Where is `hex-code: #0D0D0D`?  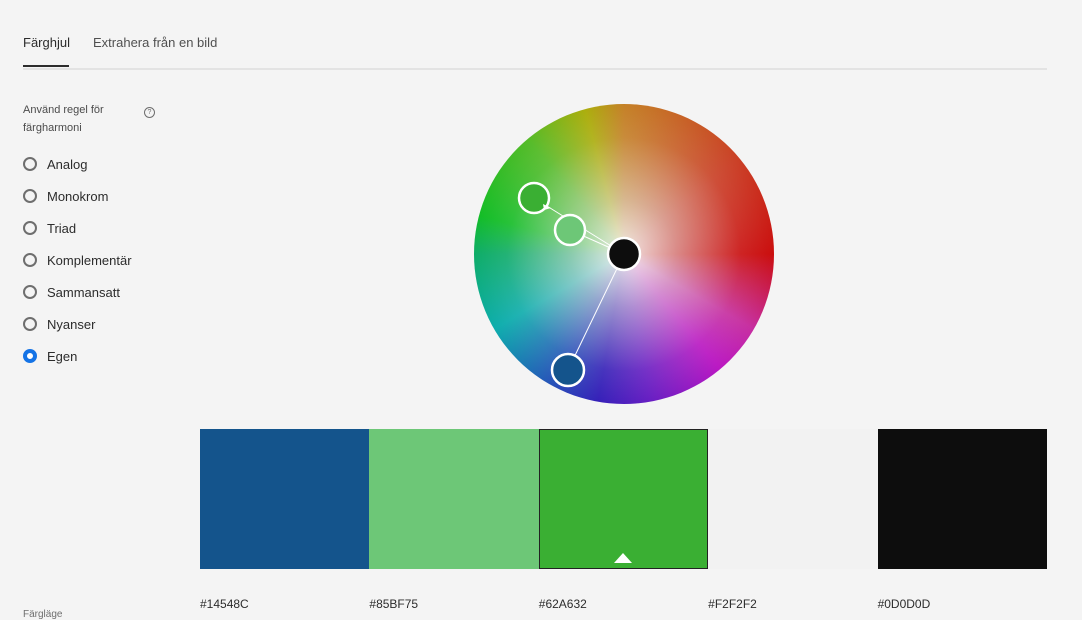 hex-code: #0D0D0D is located at coordinates (962, 604).